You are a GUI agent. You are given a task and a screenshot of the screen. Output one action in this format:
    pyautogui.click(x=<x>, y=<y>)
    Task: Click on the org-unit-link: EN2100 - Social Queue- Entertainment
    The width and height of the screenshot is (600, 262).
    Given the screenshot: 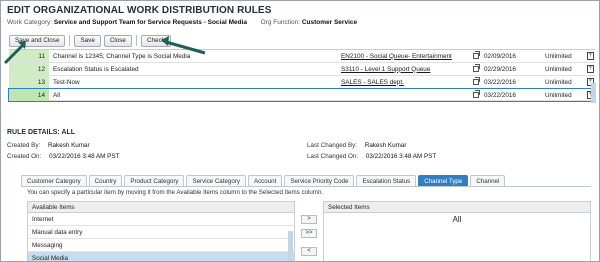 What is the action you would take?
    pyautogui.click(x=396, y=56)
    